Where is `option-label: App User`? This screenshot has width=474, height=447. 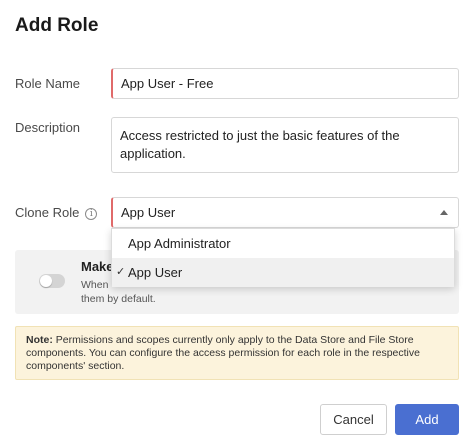 option-label: App User is located at coordinates (155, 272).